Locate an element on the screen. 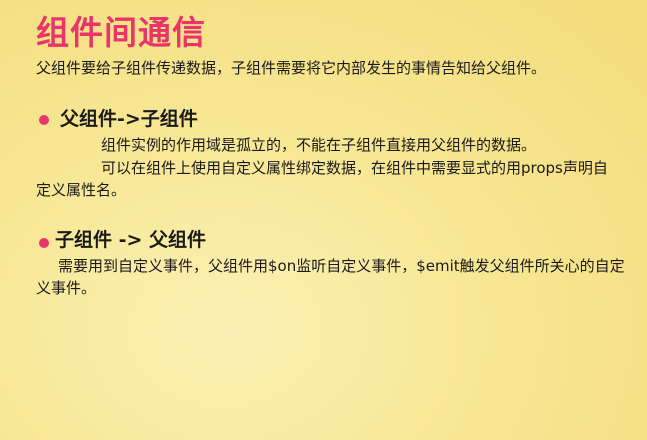  section-heading-child-to-parent: 子组件 -> 父组件 is located at coordinates (131, 240).